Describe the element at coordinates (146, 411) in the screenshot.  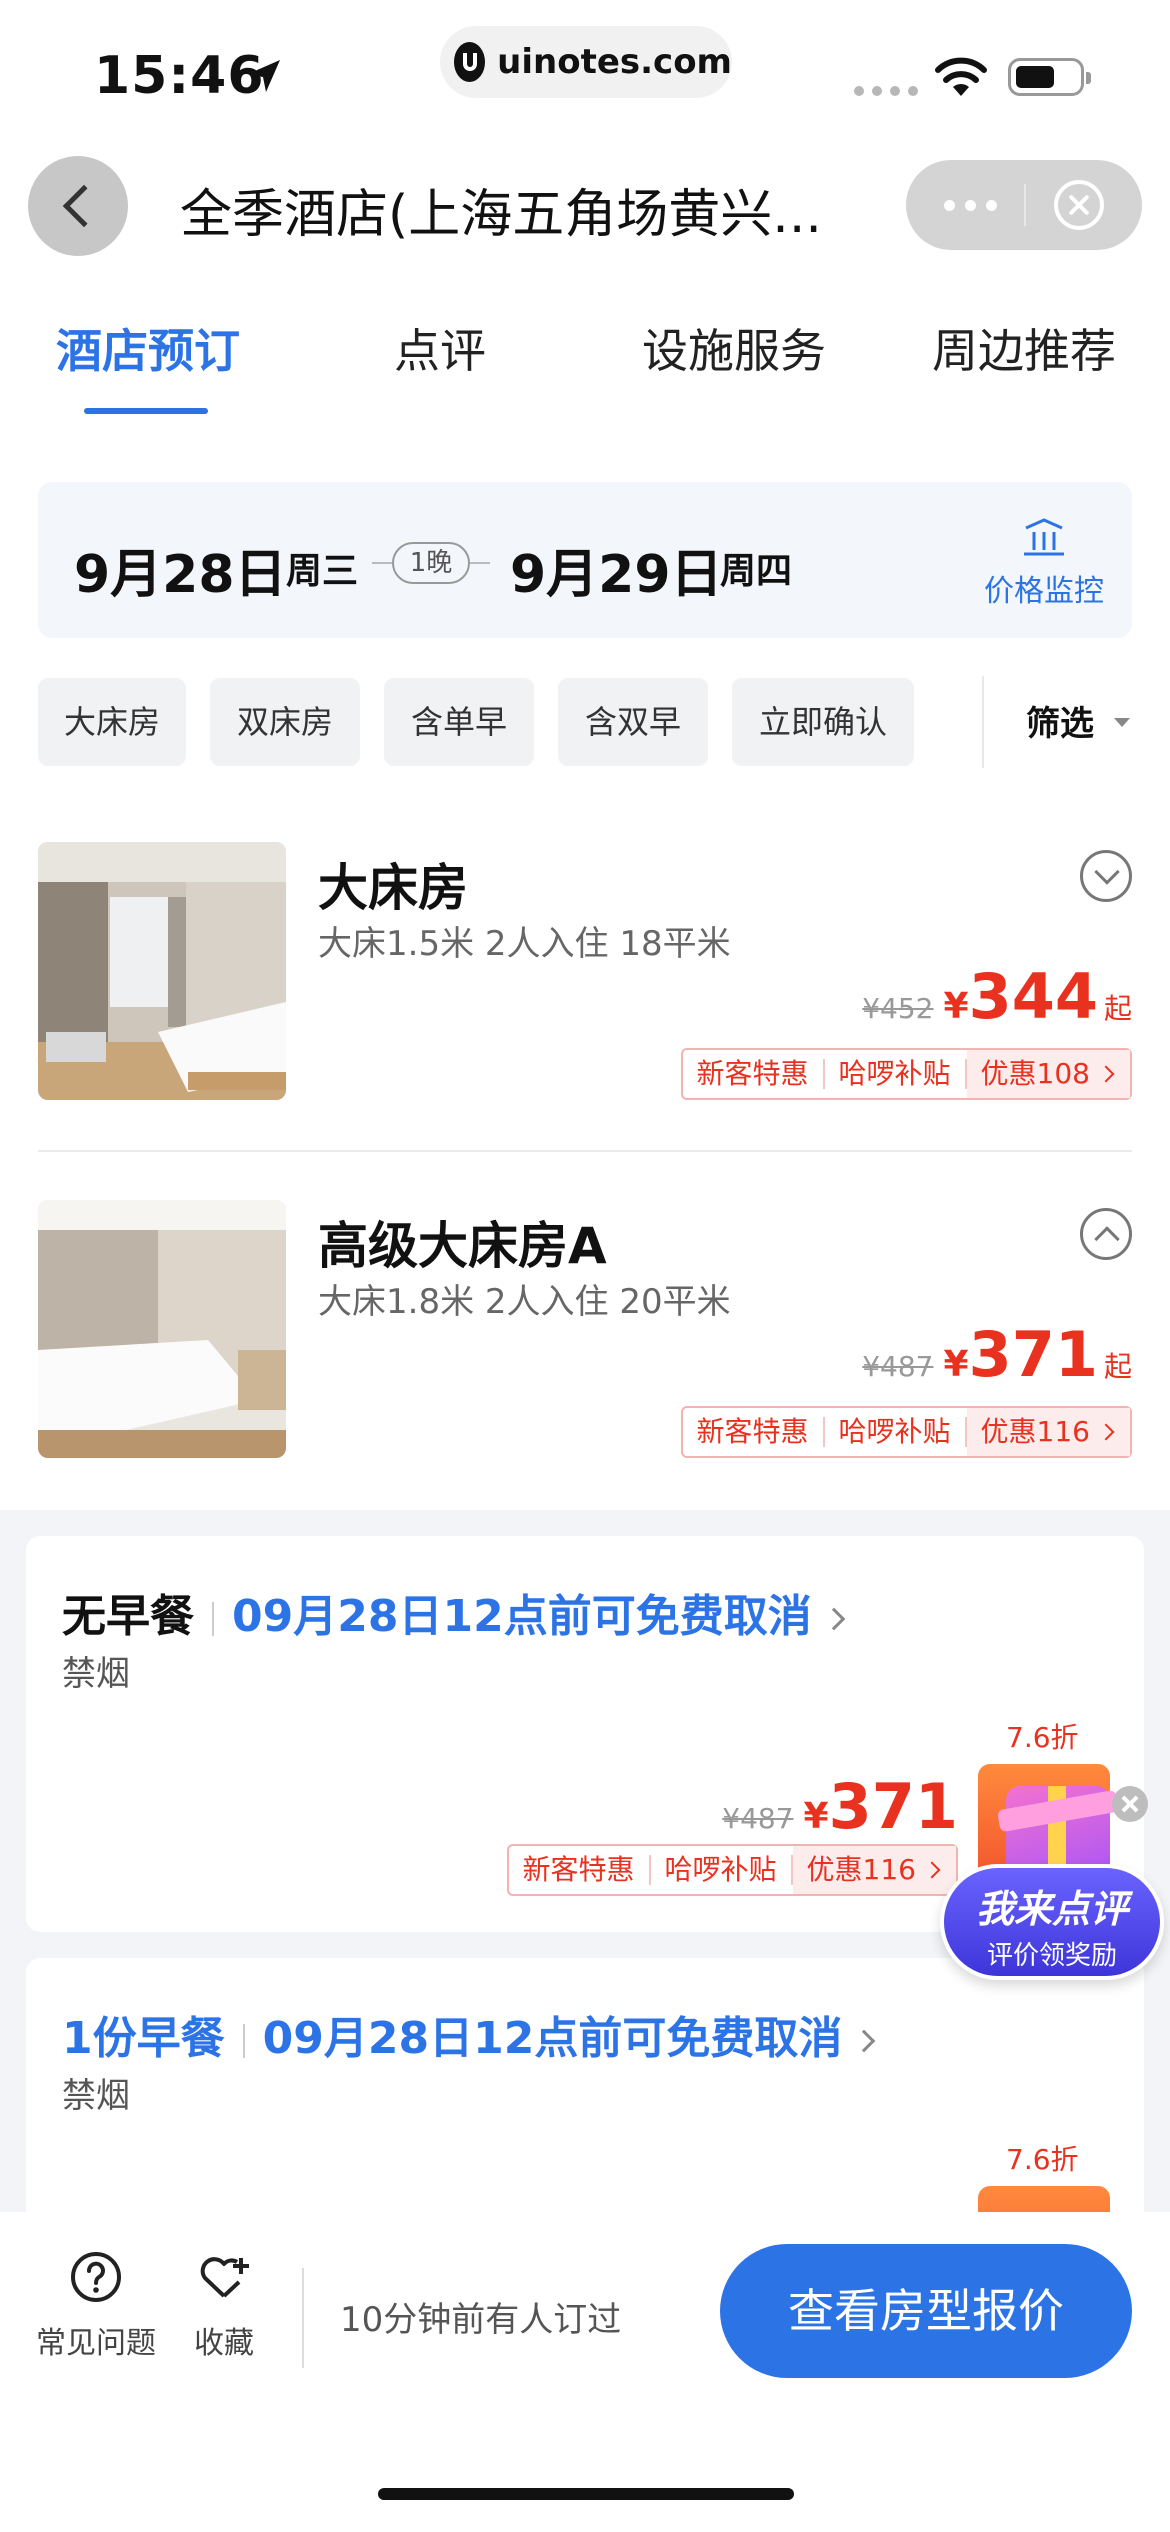
I see `tab-indicator` at that location.